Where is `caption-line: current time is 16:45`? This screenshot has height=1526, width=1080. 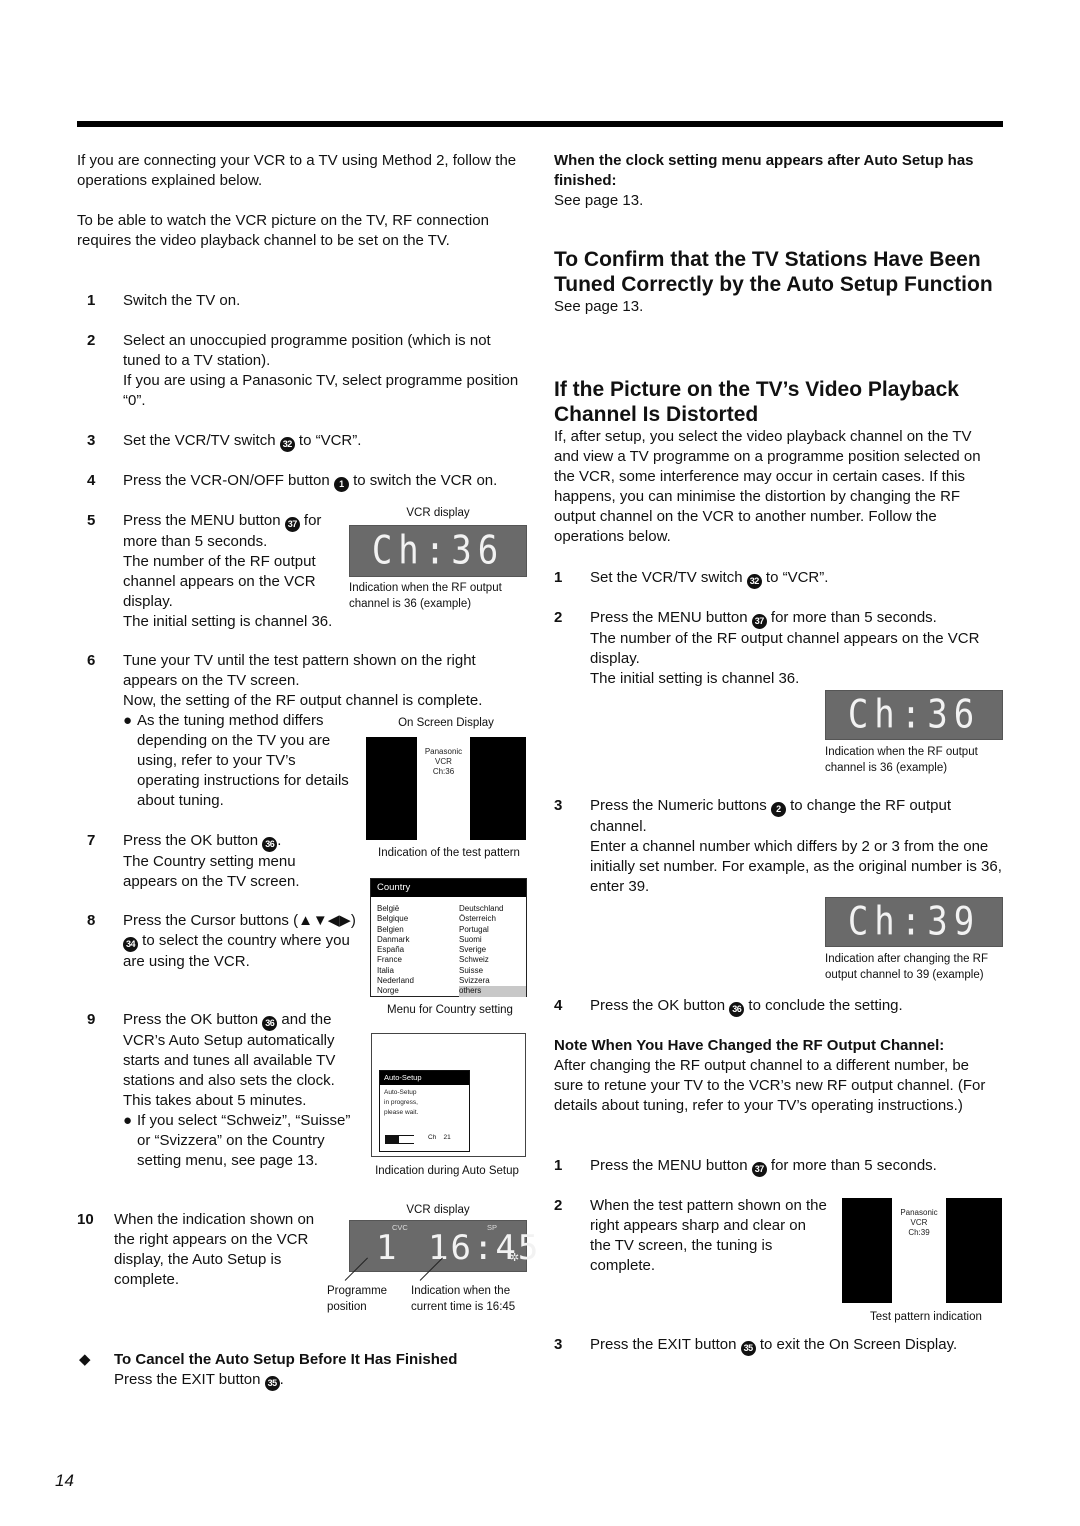 caption-line: current time is 16:45 is located at coordinates (463, 1307).